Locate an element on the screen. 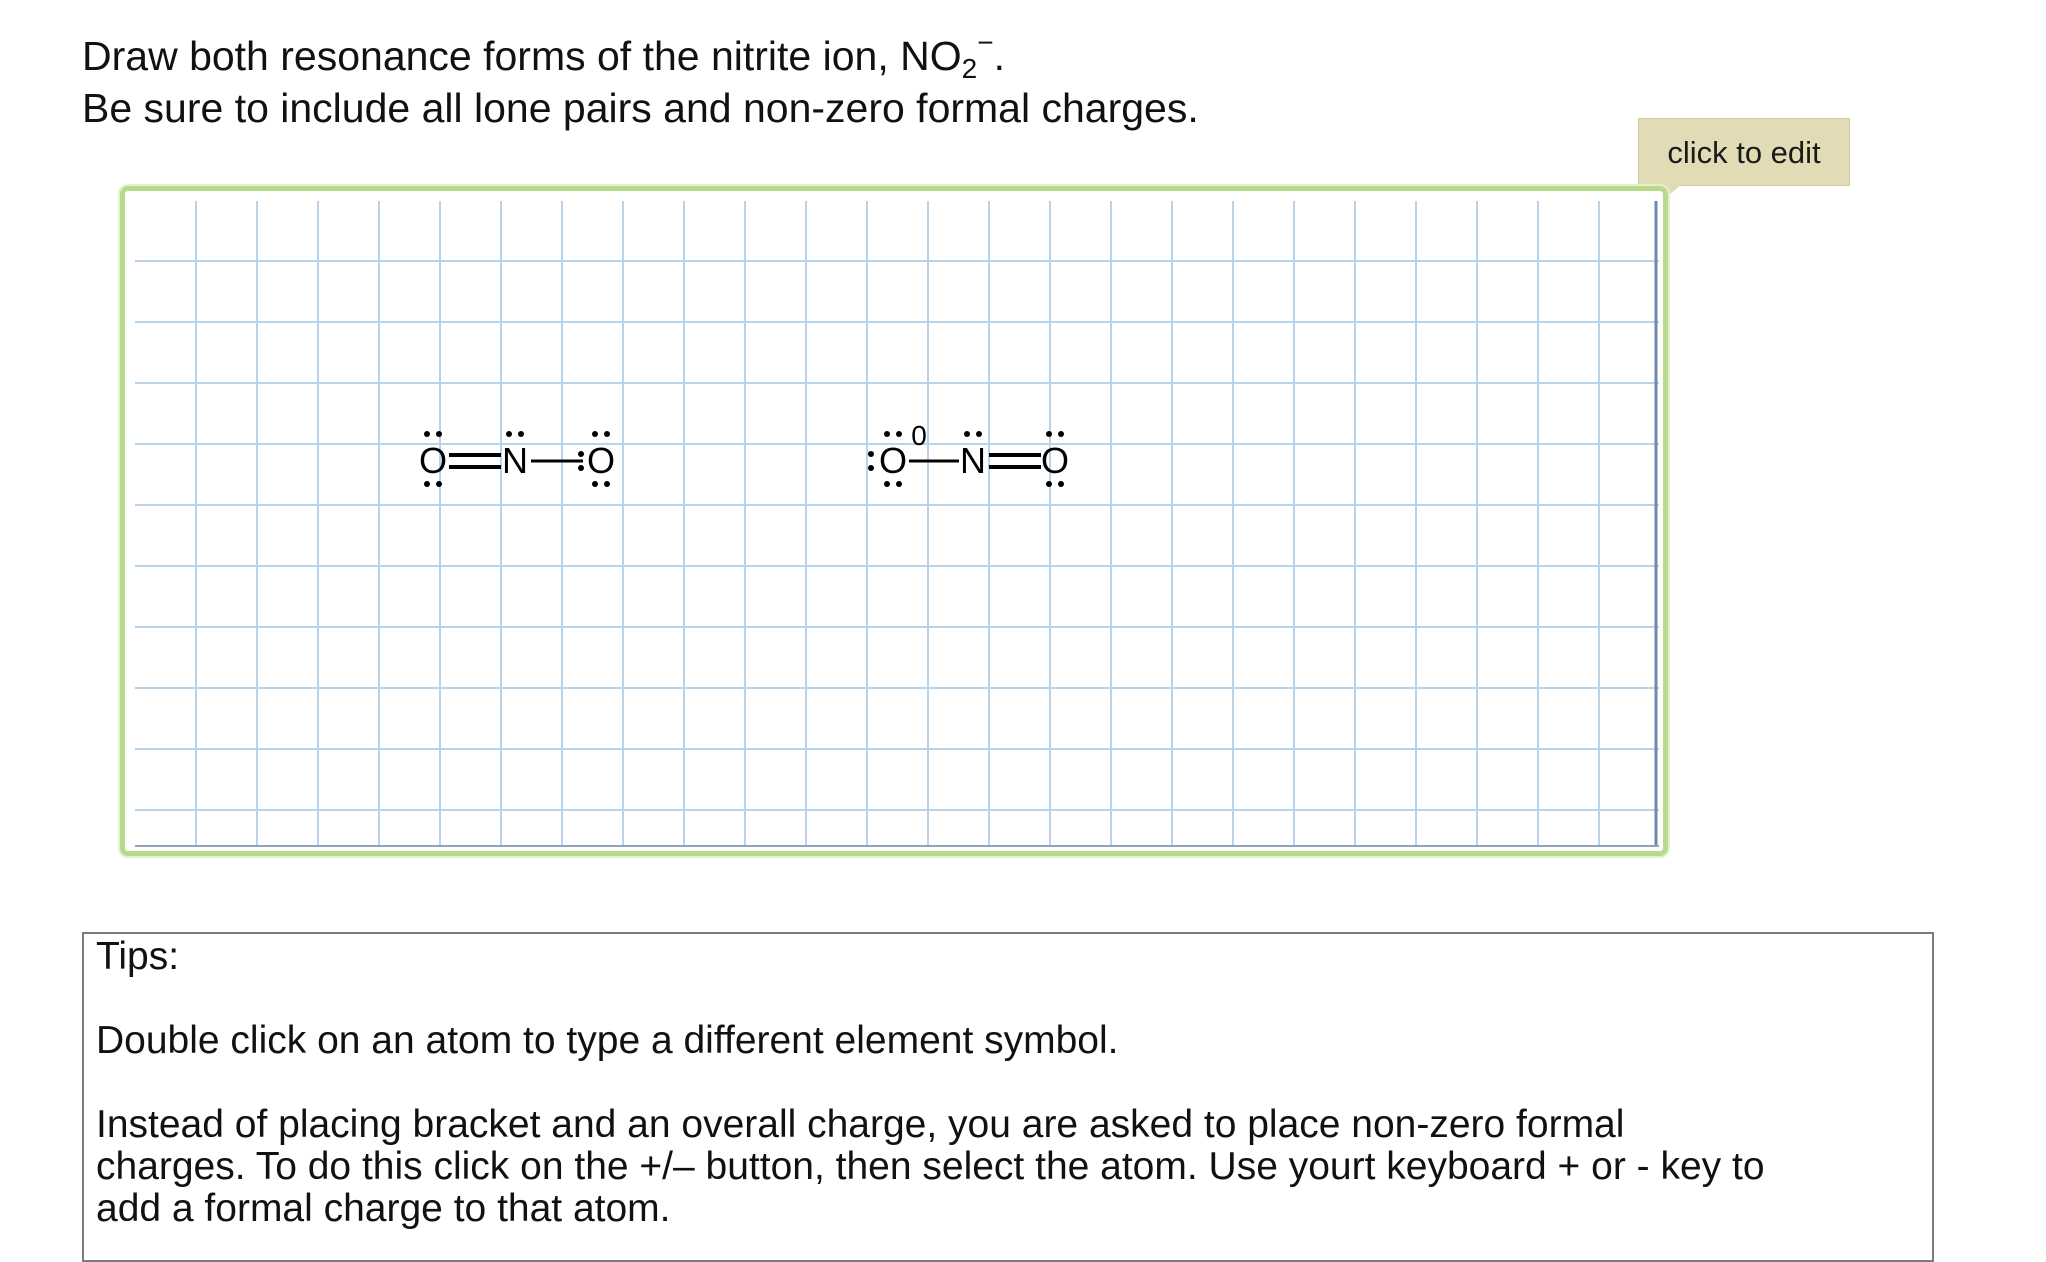 The height and width of the screenshot is (1262, 2046). tip-formal-charge-line-3: add a formal charge to that atom. is located at coordinates (383, 1208).